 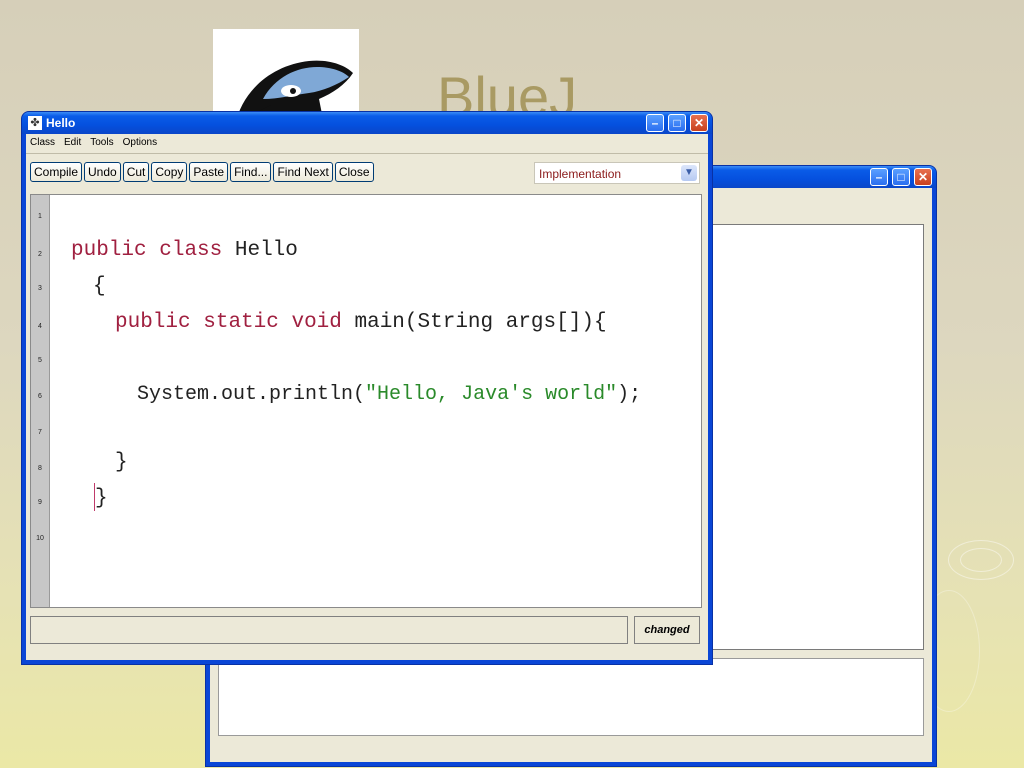 I want to click on copy-button: Copy, so click(x=169, y=172).